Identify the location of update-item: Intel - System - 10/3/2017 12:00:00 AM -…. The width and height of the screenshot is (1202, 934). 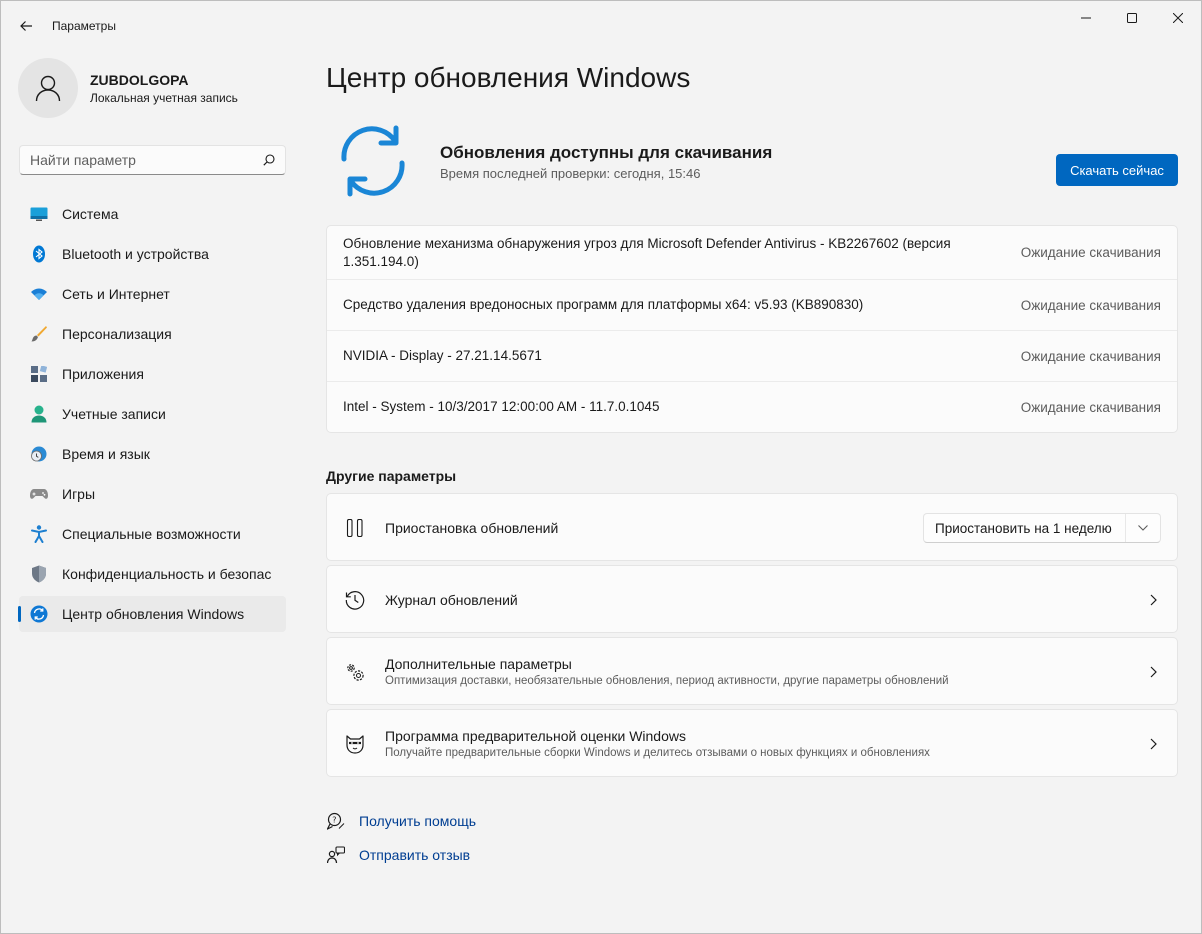
(752, 407).